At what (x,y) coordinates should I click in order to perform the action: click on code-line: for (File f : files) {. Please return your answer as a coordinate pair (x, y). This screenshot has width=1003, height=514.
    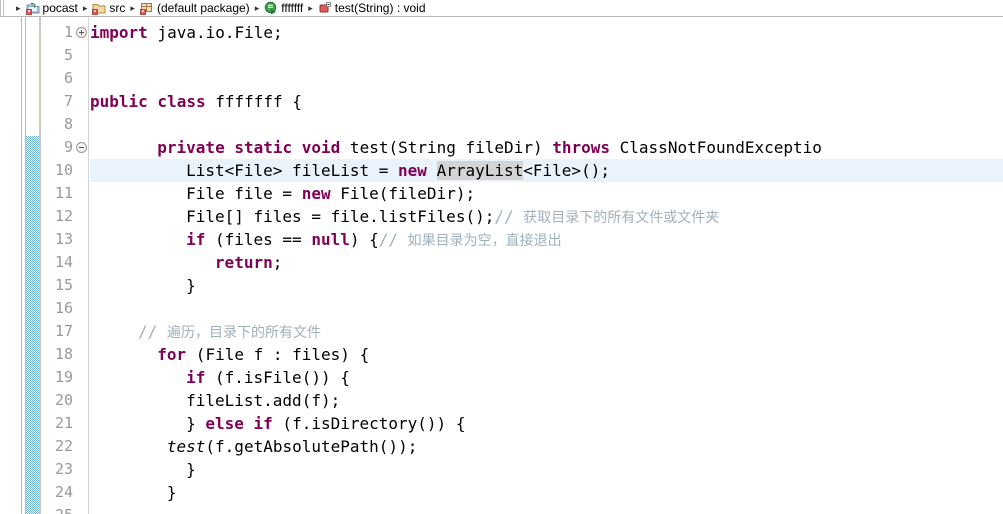
    Looking at the image, I should click on (263, 354).